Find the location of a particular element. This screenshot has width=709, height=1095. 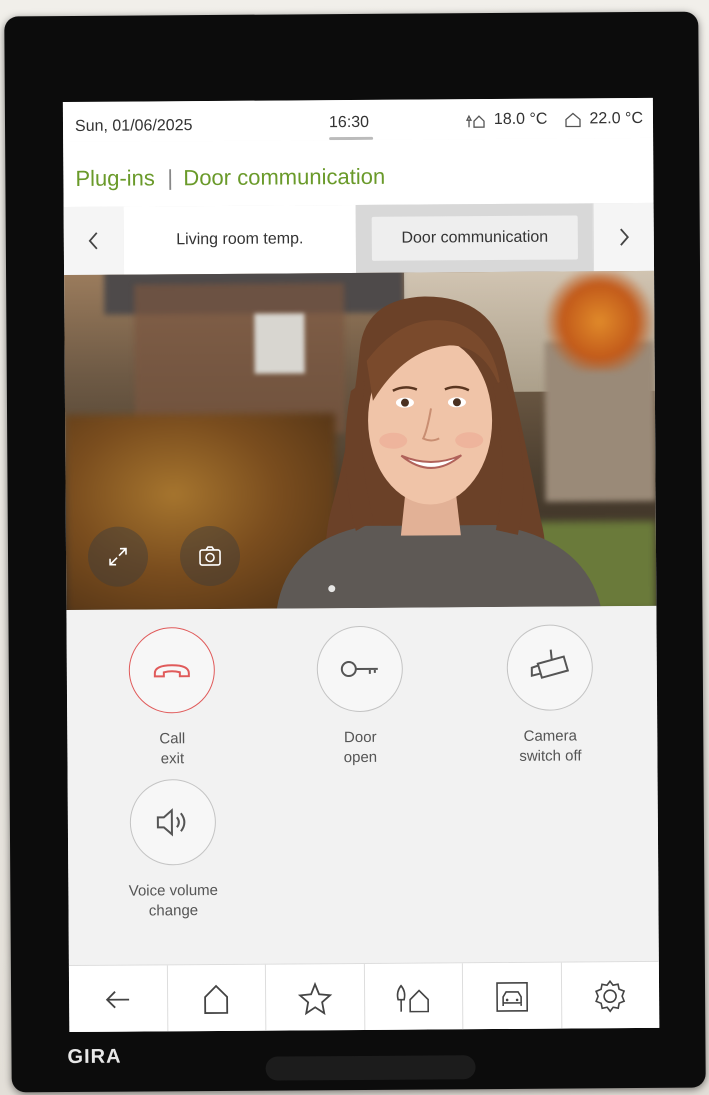

status-bar: Sun, 01/06/2025 16:30 18.0 °C 22.0 °C is located at coordinates (358, 120).